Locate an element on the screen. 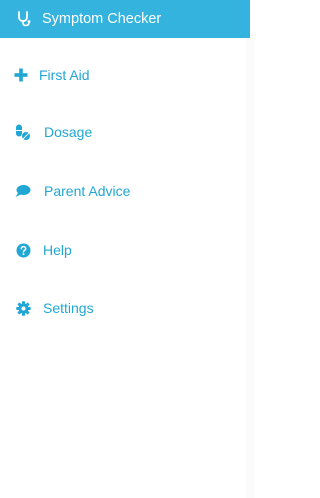  sidebar-item-label: Symptom Checker is located at coordinates (102, 19).